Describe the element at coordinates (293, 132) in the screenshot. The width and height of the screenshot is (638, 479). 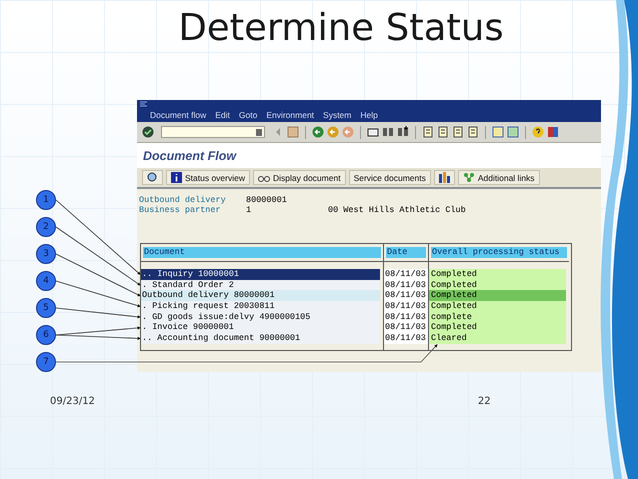
I see `save-icon` at that location.